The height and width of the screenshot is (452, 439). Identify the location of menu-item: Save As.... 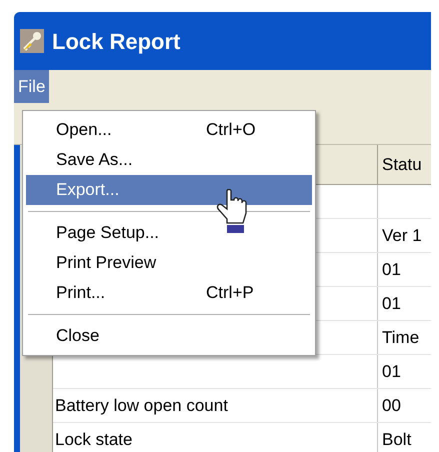
(169, 160).